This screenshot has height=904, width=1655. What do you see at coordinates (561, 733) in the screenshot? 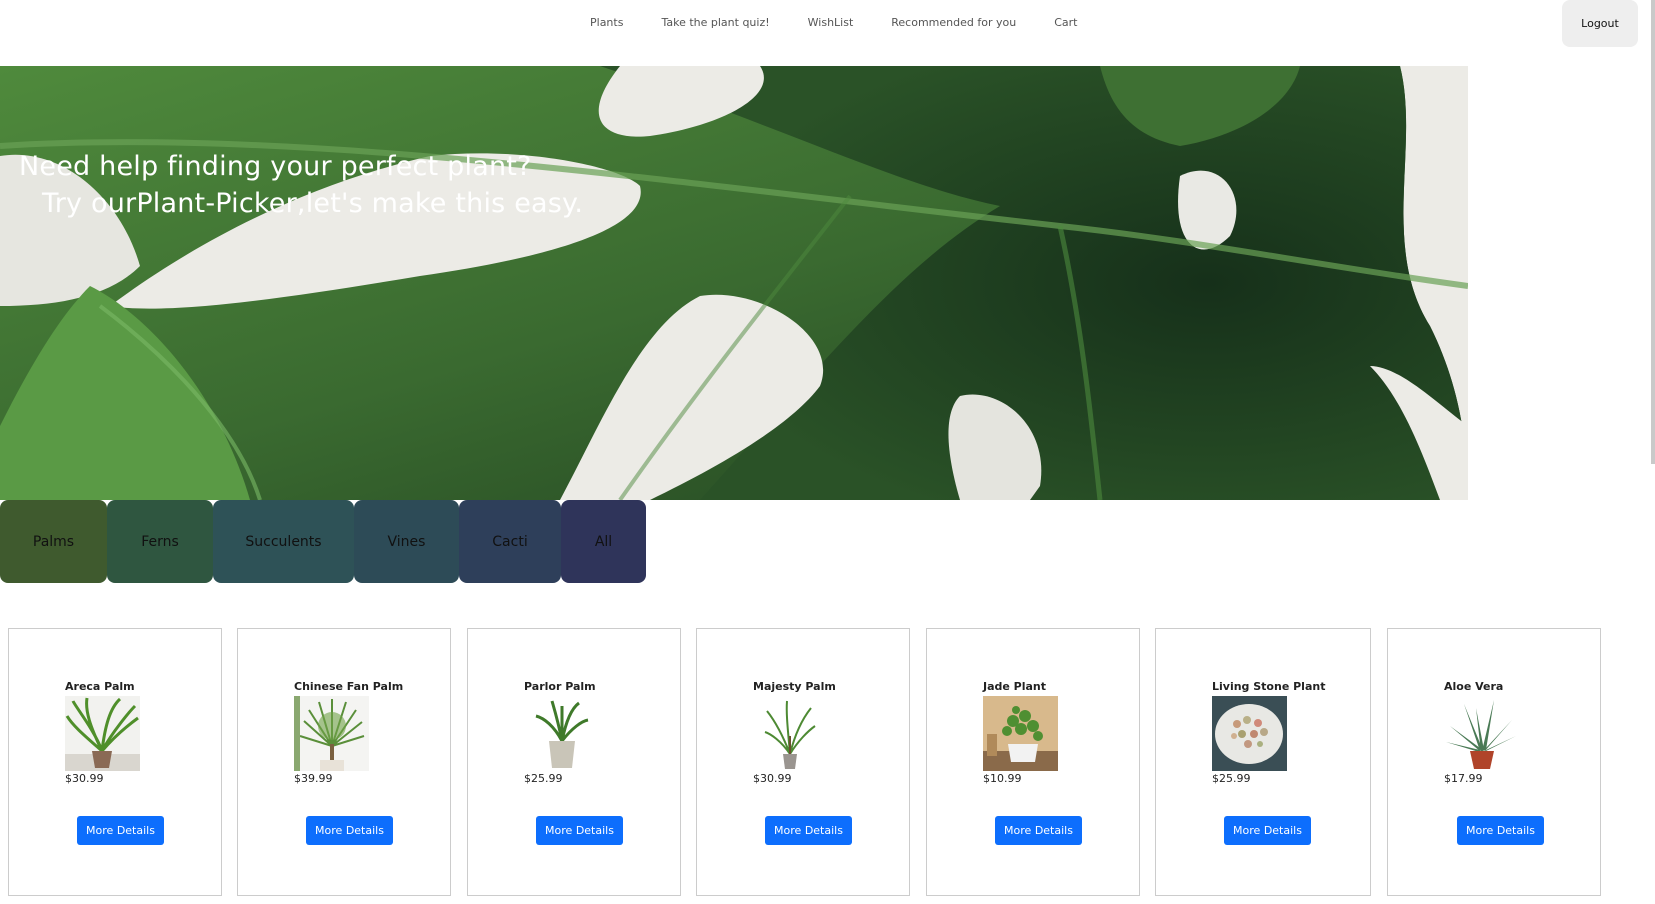
I see `parlor-palm-photo` at bounding box center [561, 733].